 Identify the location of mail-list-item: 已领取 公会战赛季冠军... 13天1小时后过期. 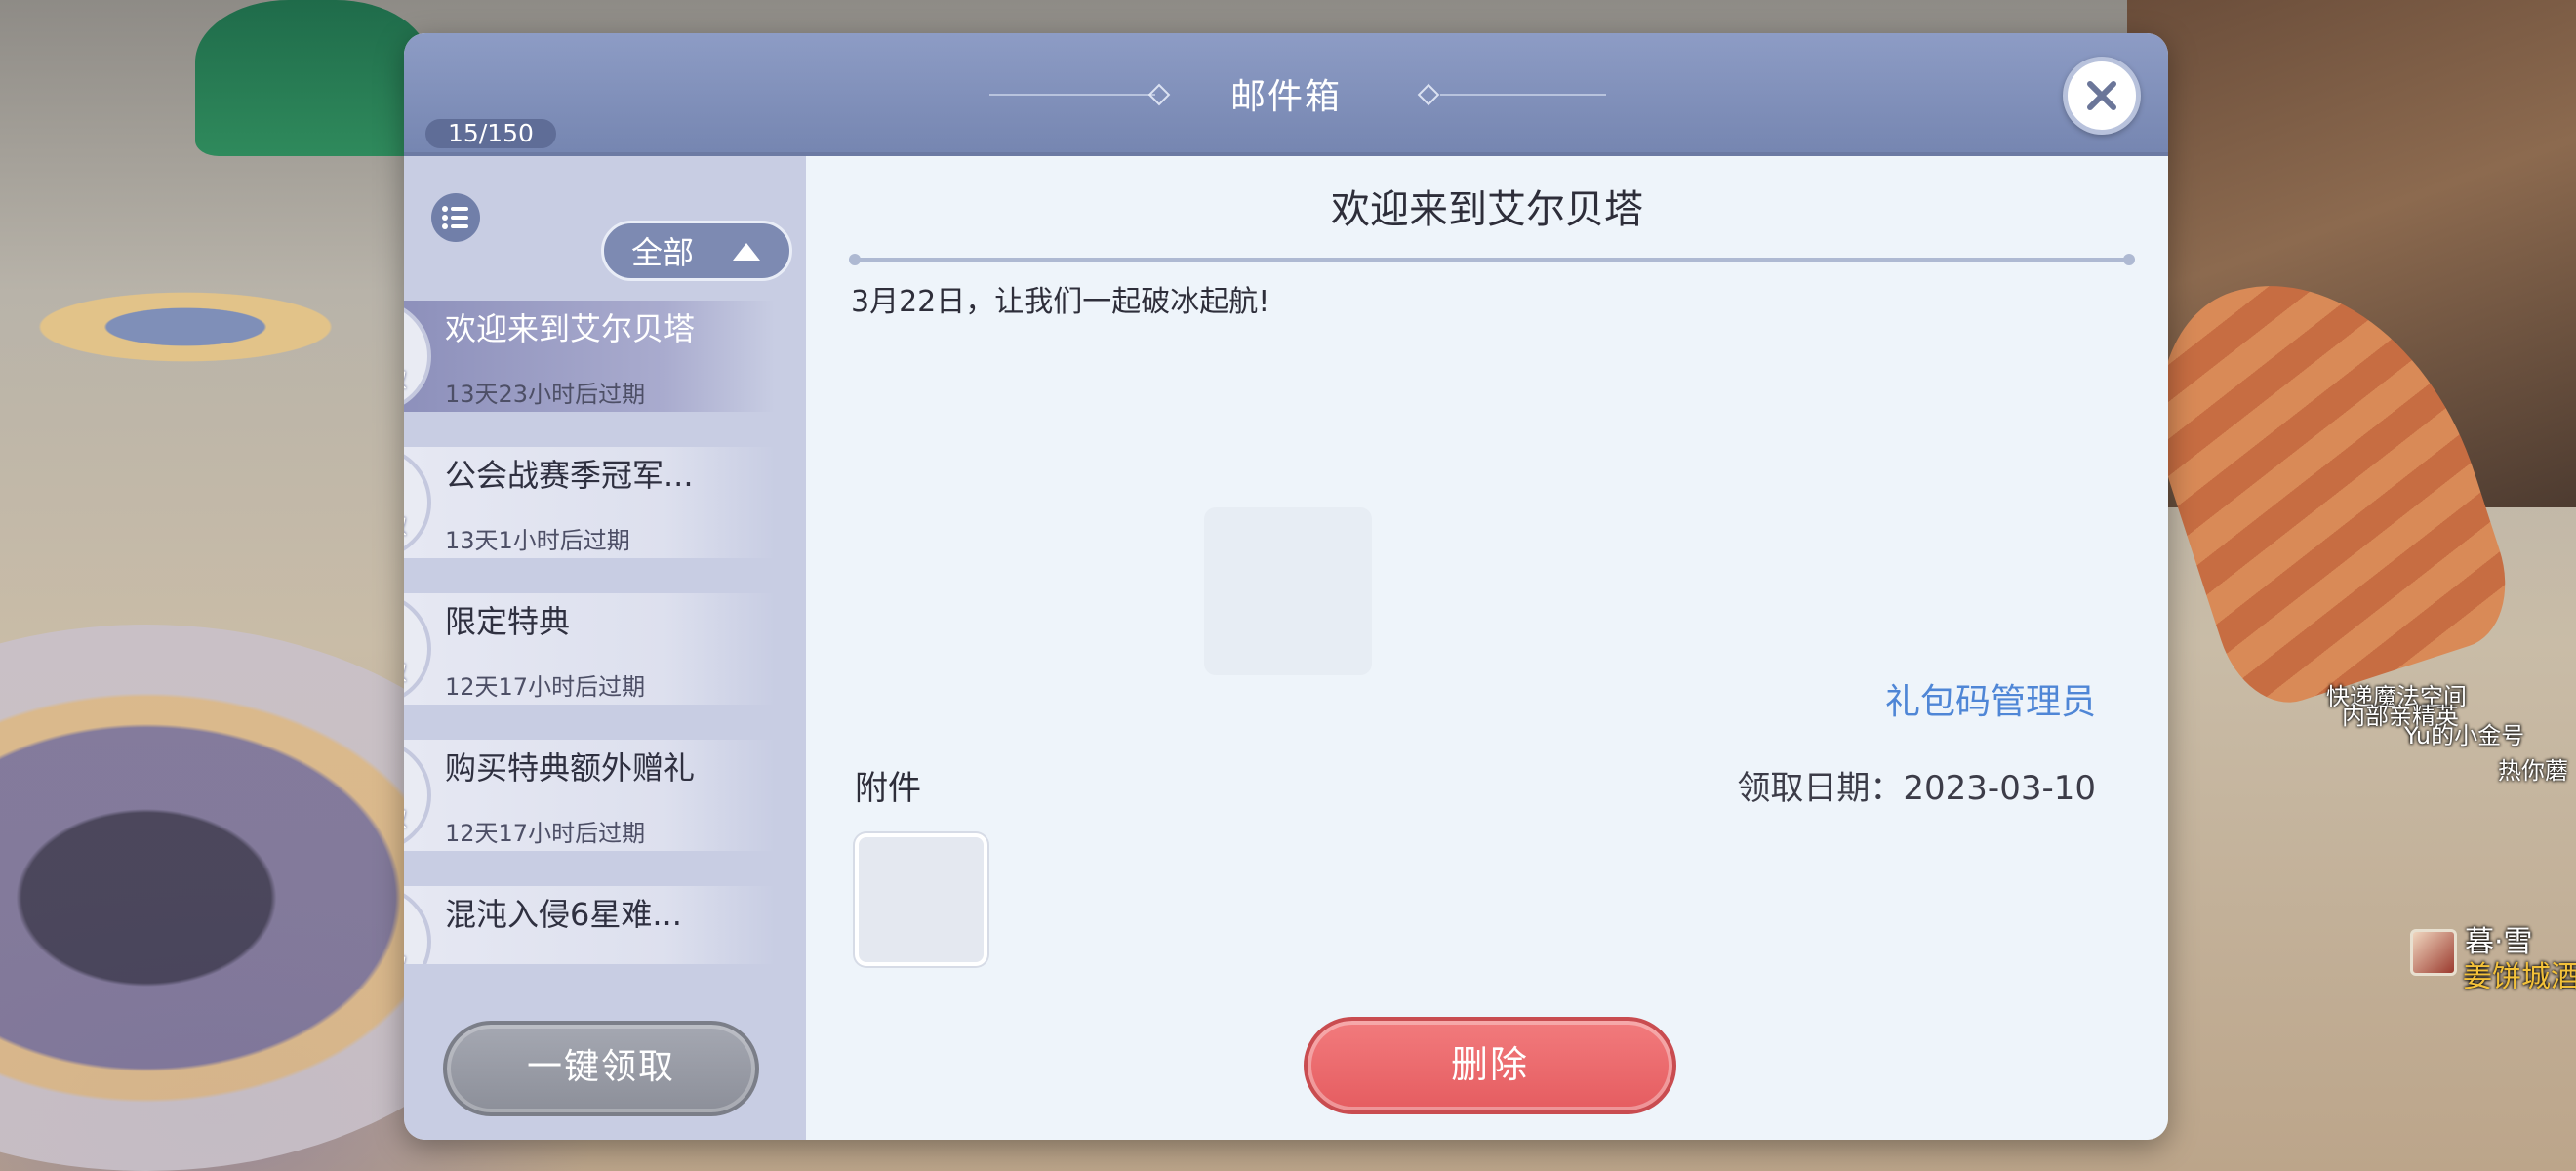
(605, 508).